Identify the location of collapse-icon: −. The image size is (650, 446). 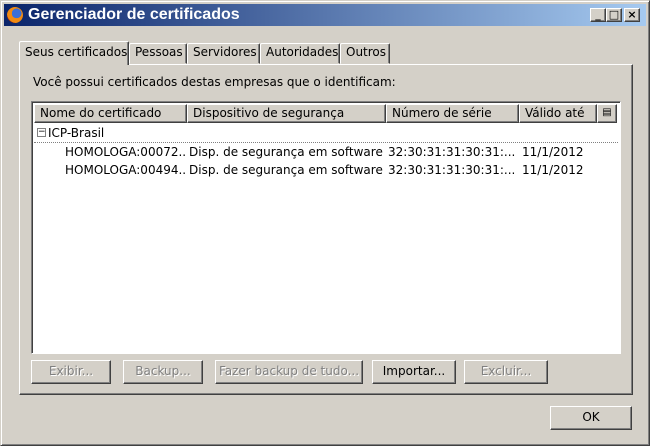
(41, 132).